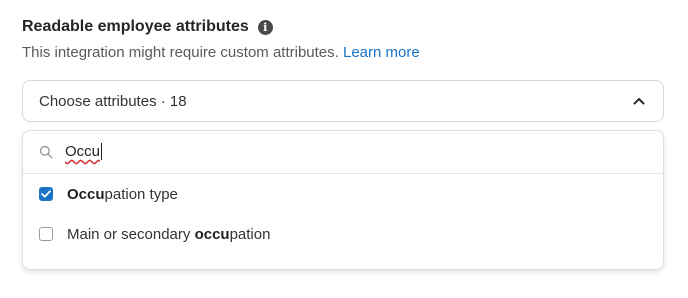  Describe the element at coordinates (113, 101) in the screenshot. I see `select-label: Choose attributes · 18` at that location.